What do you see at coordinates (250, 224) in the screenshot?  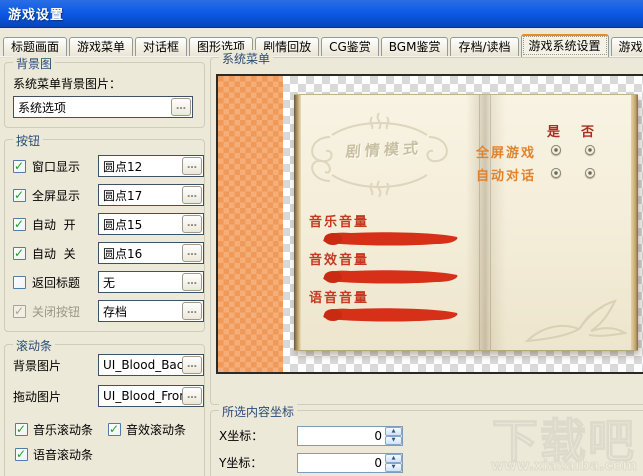 I see `orange-checker-strip` at bounding box center [250, 224].